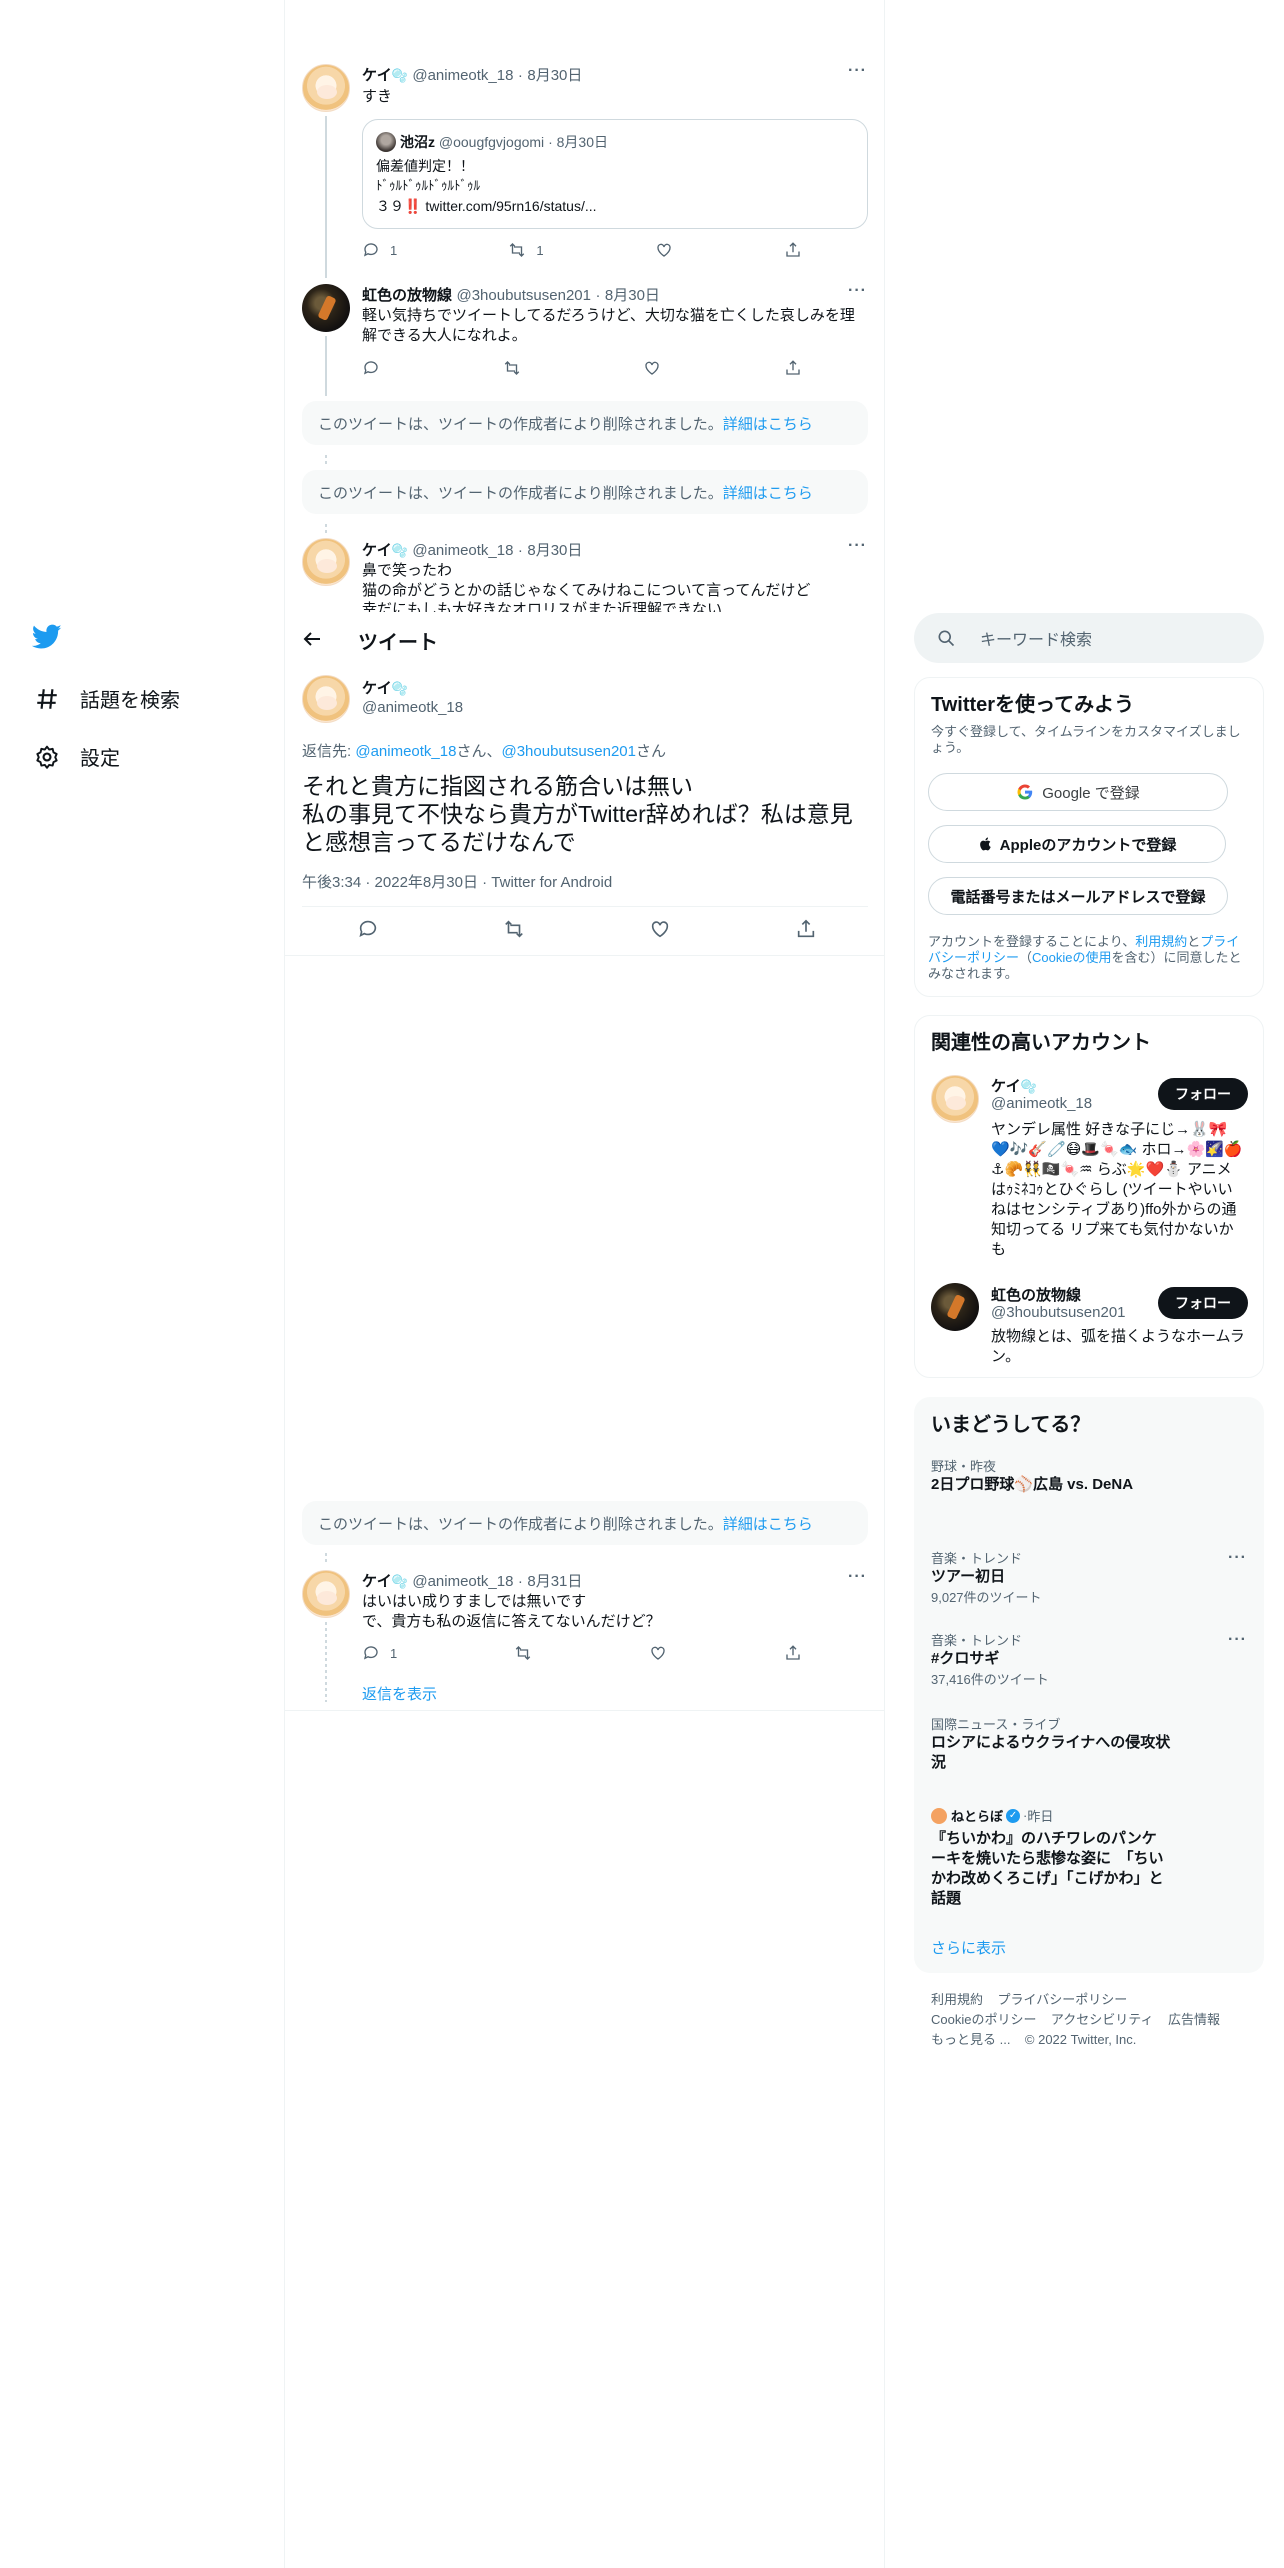 This screenshot has width=1284, height=2568. Describe the element at coordinates (1091, 793) in the screenshot. I see `google-signup-label: Google で登録` at that location.